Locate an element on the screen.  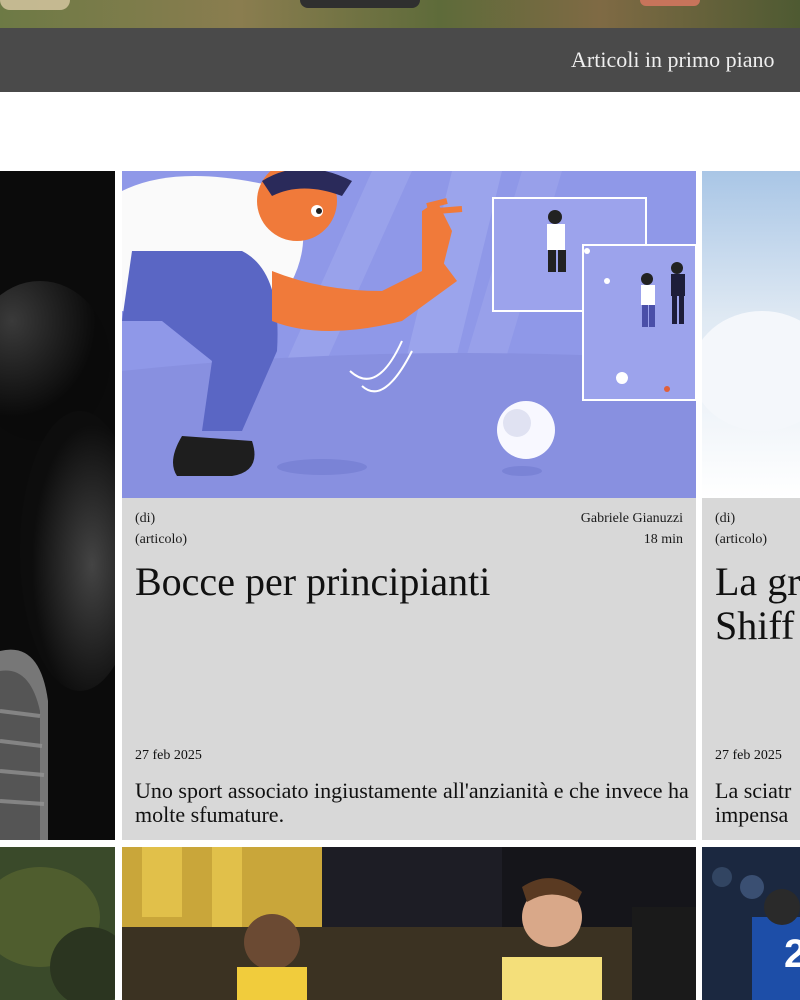
featured-articles-link: Articoli in primo piano is located at coordinates (672, 60).